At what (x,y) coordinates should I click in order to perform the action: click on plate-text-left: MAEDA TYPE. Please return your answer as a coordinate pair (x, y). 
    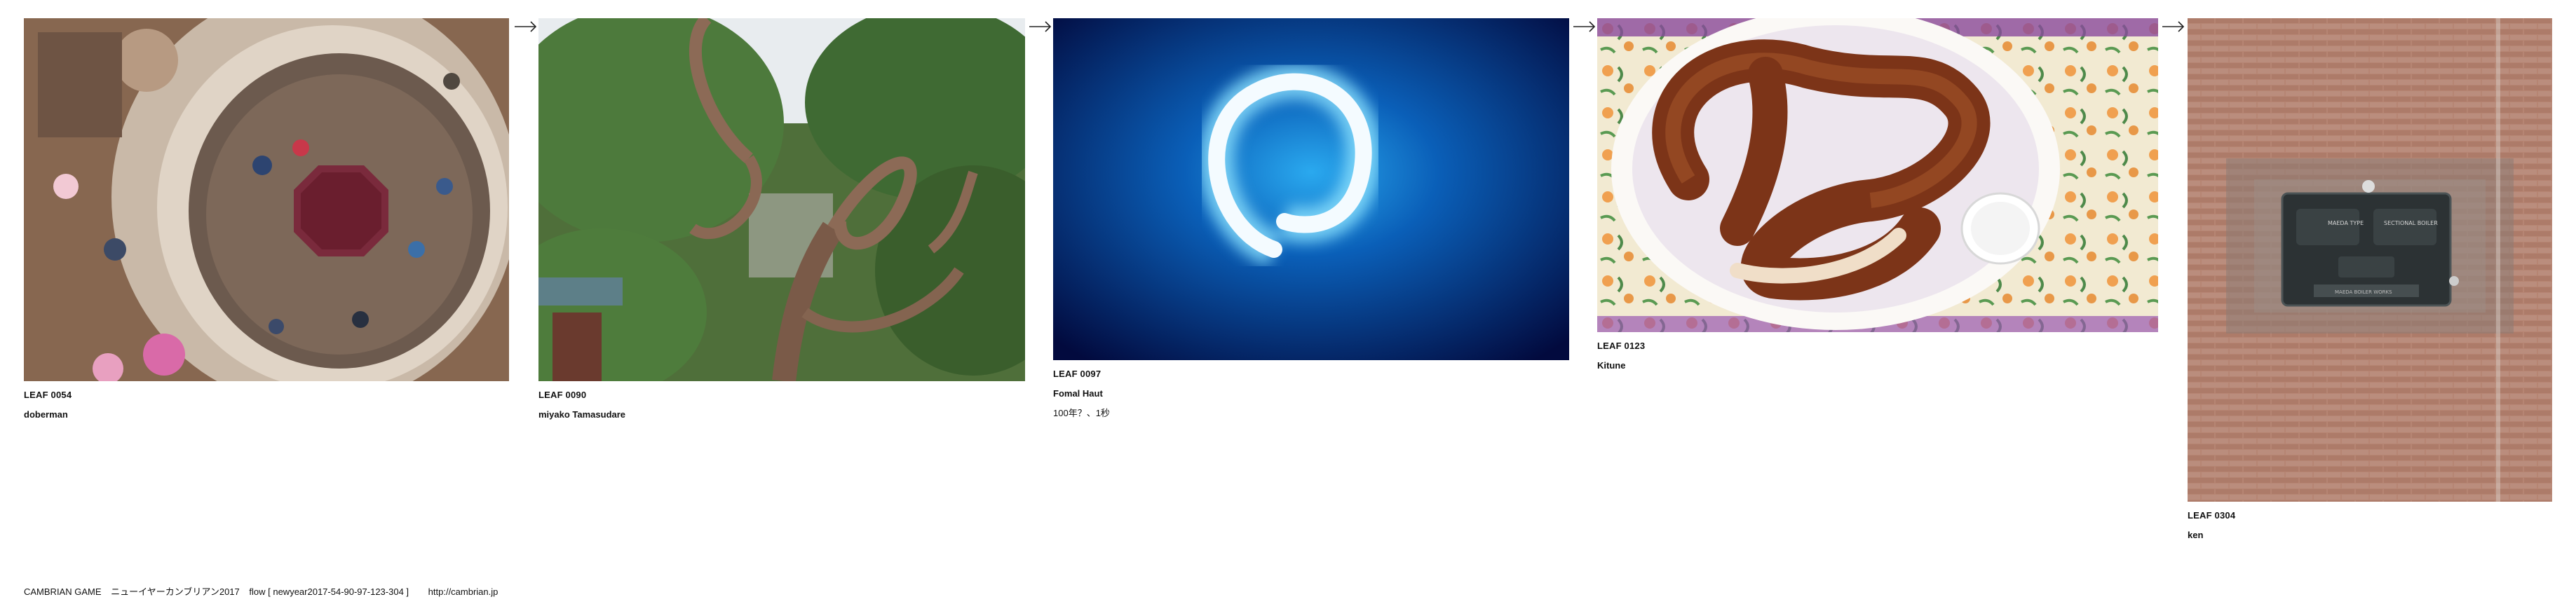
    Looking at the image, I should click on (2346, 223).